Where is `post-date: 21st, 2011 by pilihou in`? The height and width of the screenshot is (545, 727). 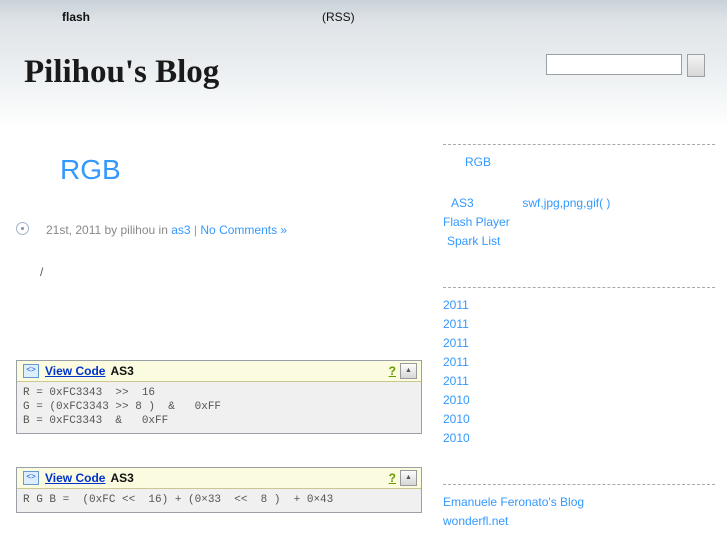 post-date: 21st, 2011 by pilihou in is located at coordinates (107, 230).